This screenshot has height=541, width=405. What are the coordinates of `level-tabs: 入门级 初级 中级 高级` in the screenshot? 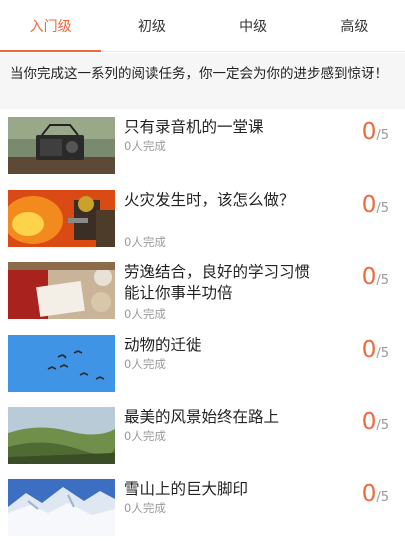 It's located at (202, 26).